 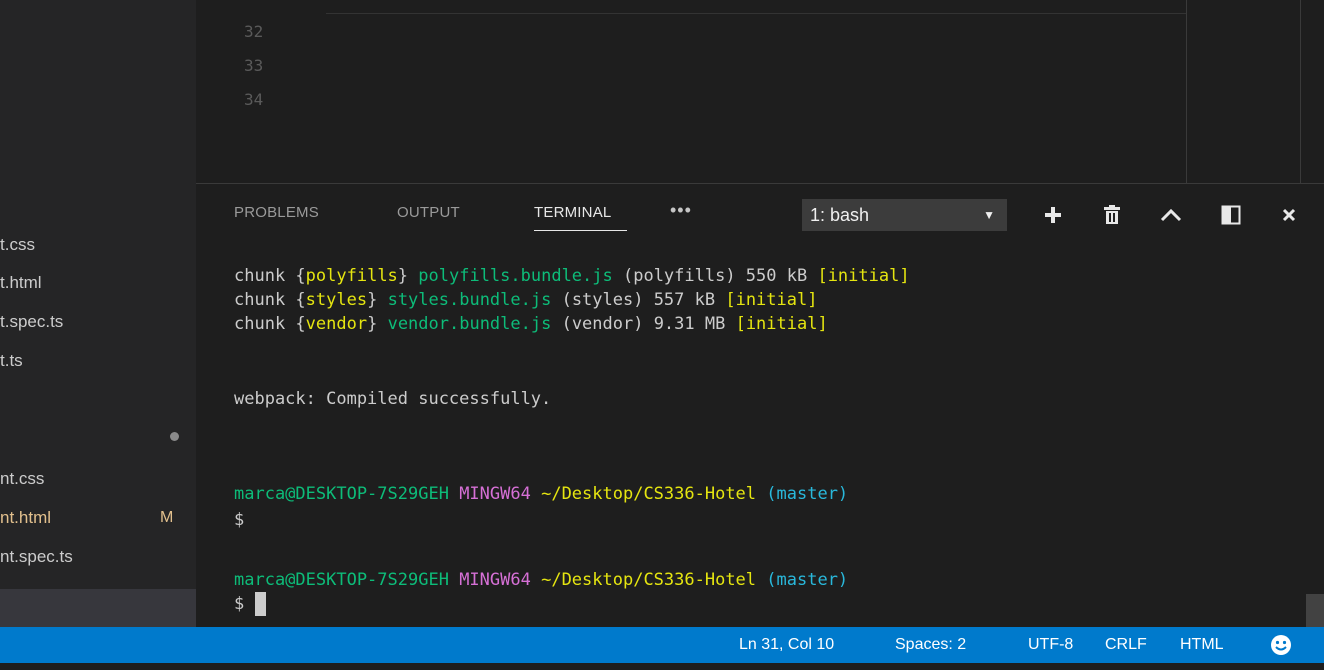 What do you see at coordinates (98, 283) in the screenshot?
I see `file-item: t.html` at bounding box center [98, 283].